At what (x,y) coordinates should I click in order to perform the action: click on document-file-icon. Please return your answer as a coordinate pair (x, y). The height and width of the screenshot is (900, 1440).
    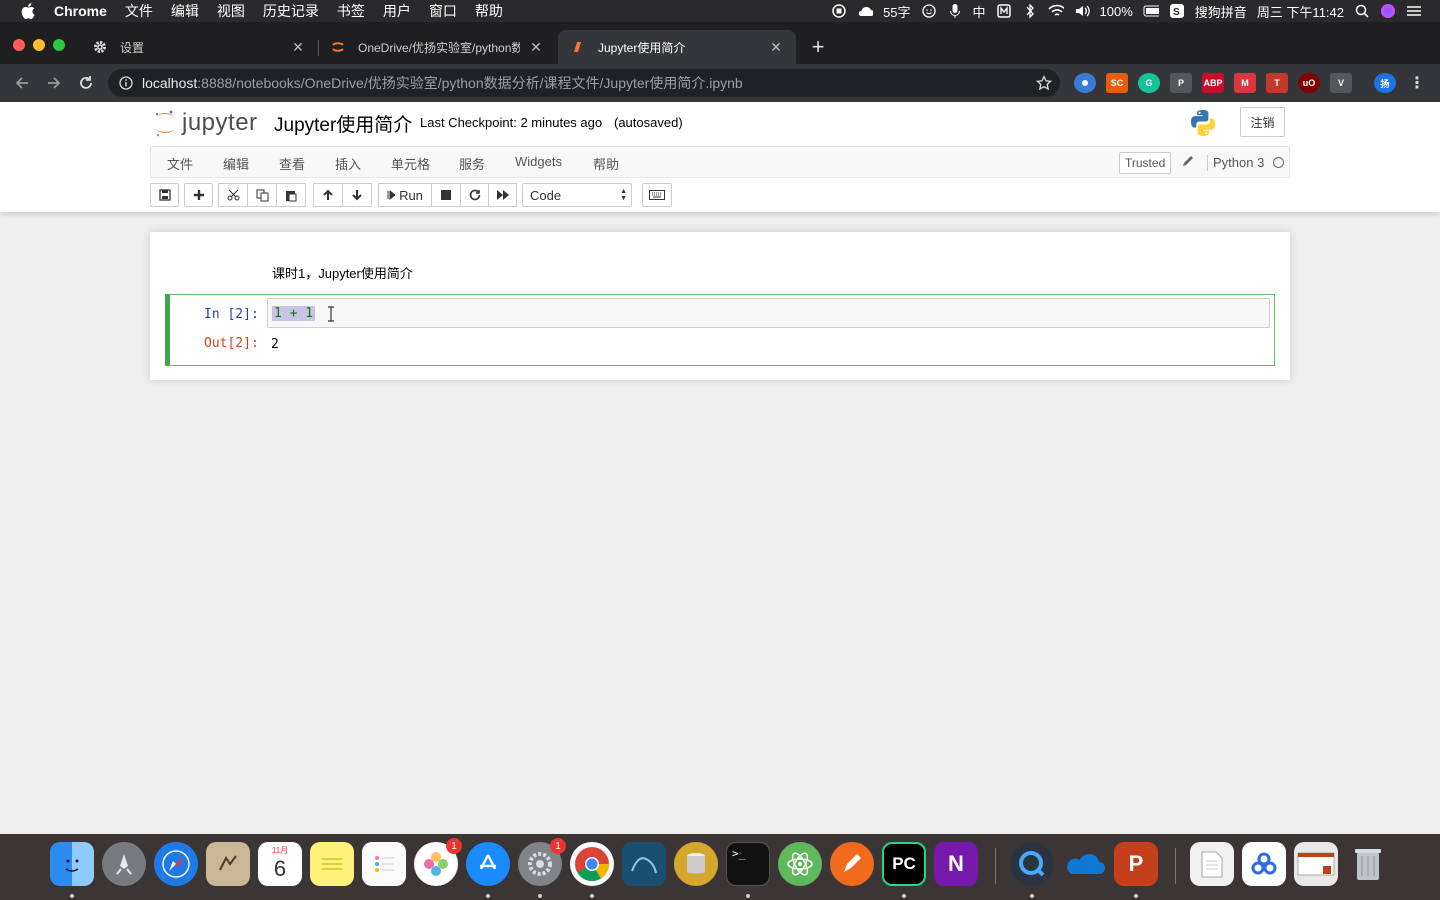
    Looking at the image, I should click on (1212, 864).